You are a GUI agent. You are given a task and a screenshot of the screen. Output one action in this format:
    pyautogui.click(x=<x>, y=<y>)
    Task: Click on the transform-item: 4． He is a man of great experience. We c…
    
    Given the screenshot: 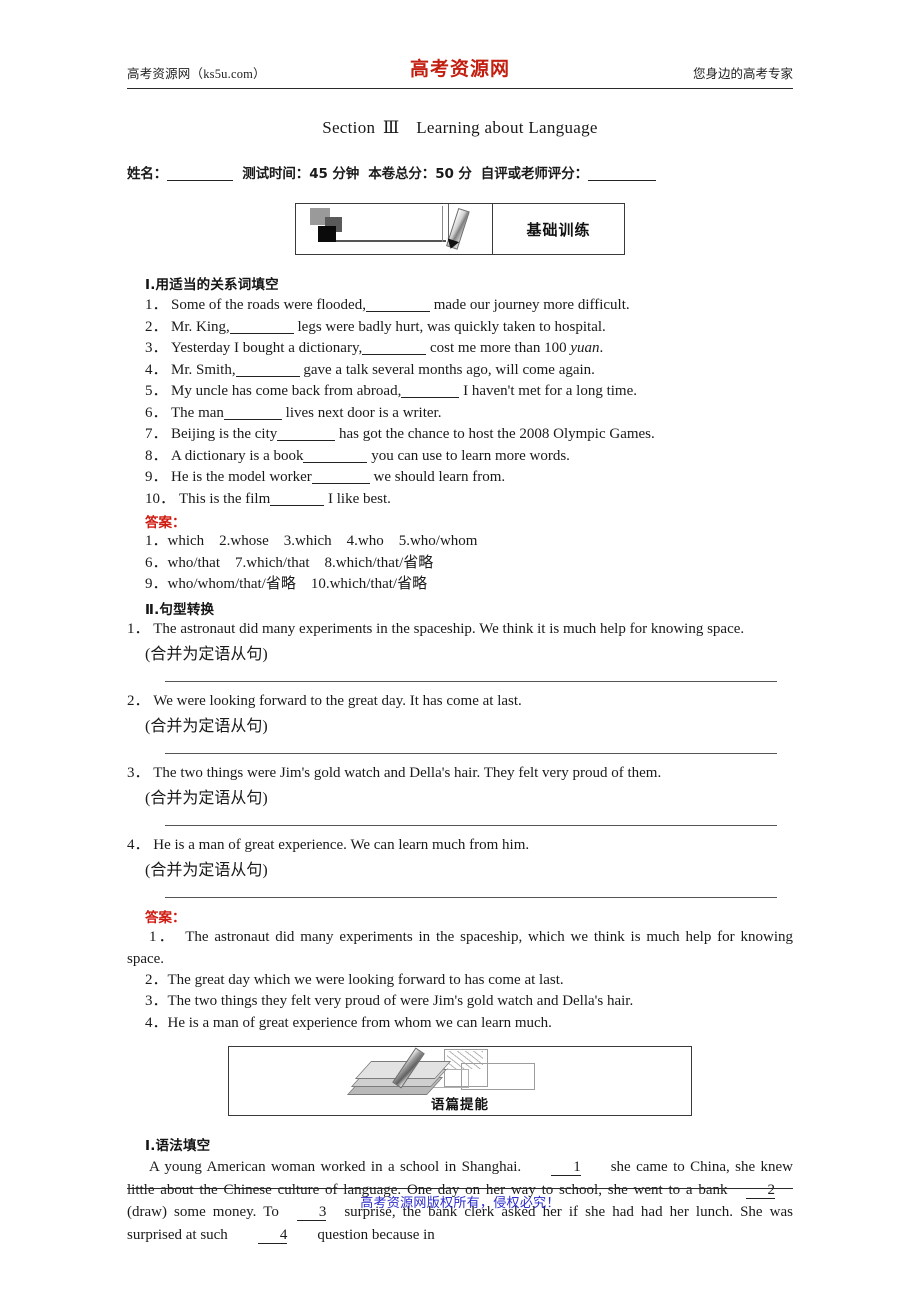 What is the action you would take?
    pyautogui.click(x=328, y=844)
    